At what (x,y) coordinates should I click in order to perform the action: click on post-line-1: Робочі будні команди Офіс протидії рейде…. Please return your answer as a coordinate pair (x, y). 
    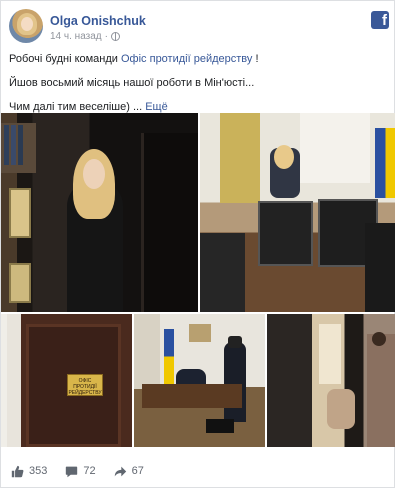
    Looking at the image, I should click on (199, 59).